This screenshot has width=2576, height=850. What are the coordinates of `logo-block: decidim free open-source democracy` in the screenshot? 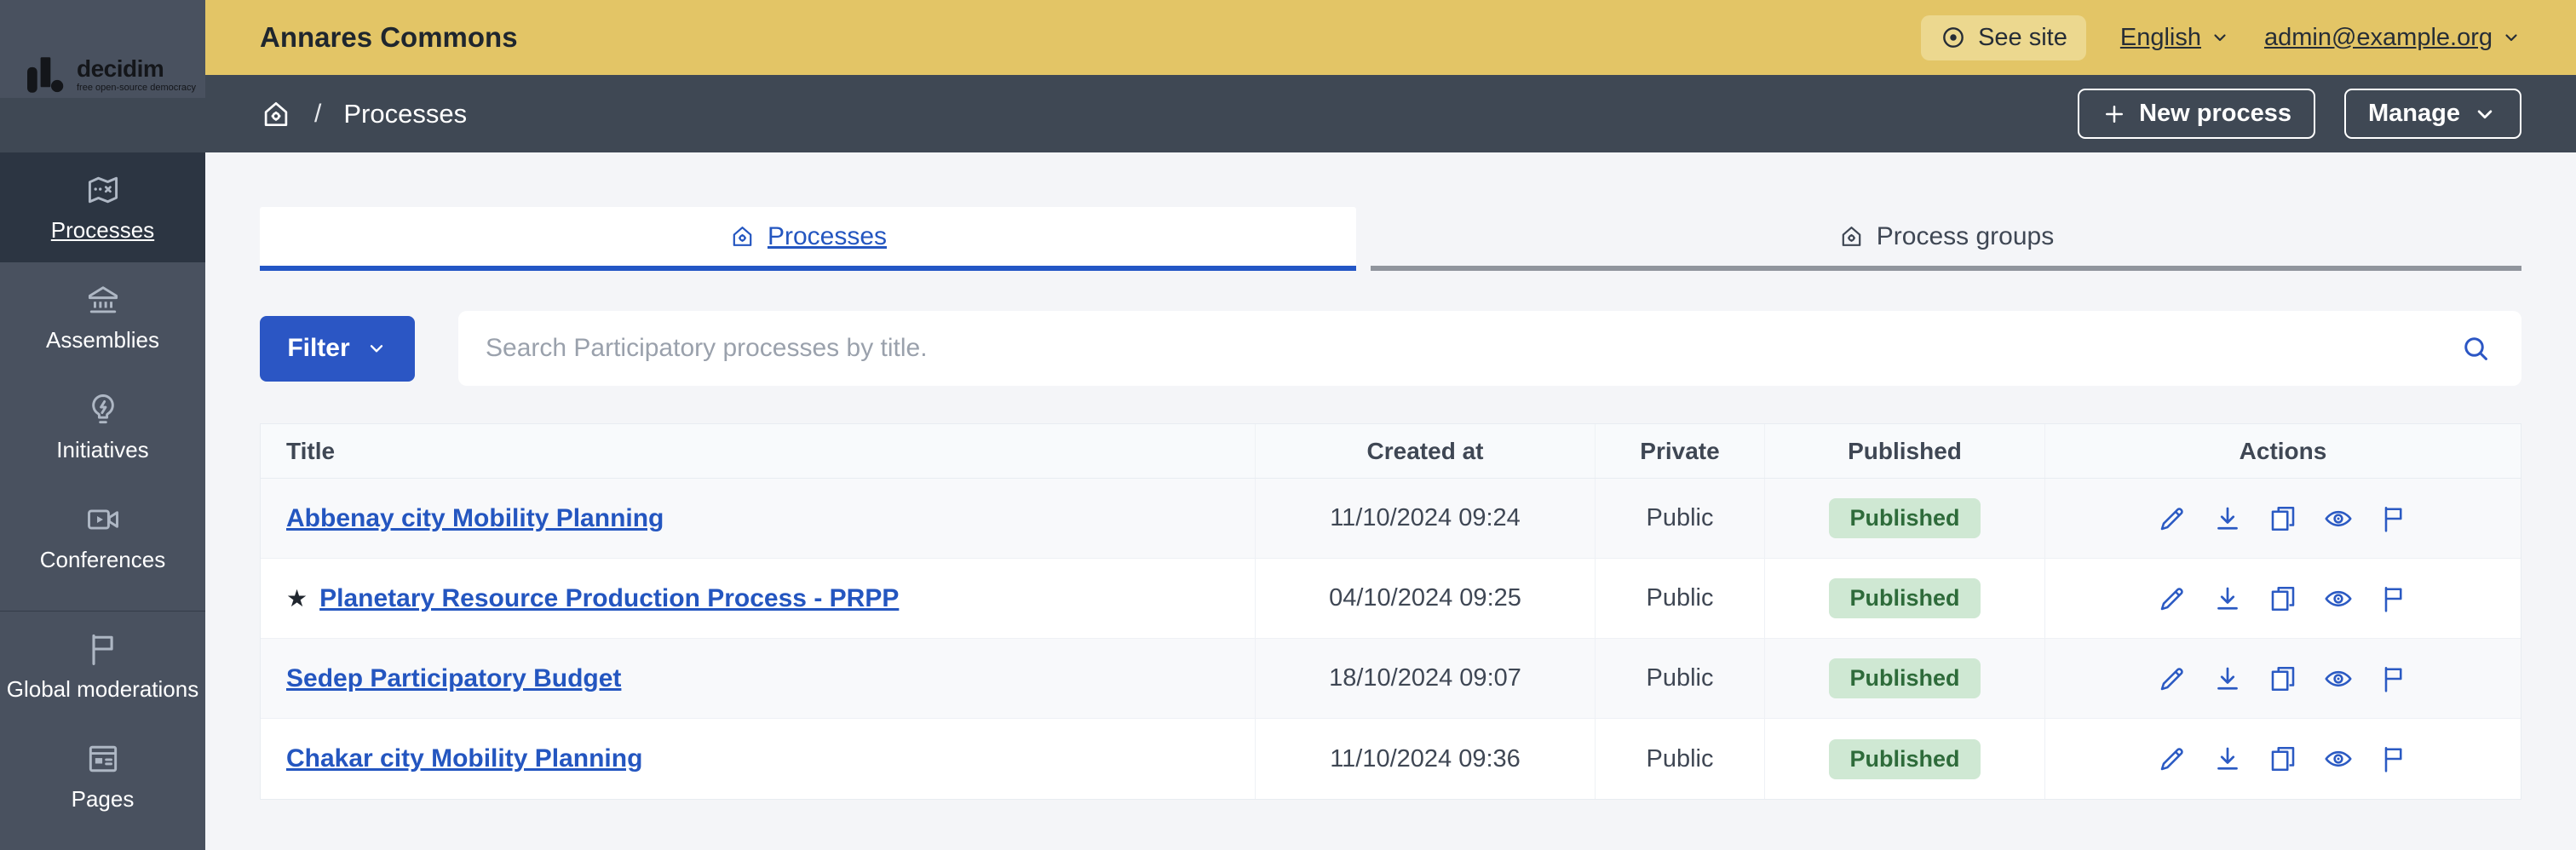 It's located at (103, 49).